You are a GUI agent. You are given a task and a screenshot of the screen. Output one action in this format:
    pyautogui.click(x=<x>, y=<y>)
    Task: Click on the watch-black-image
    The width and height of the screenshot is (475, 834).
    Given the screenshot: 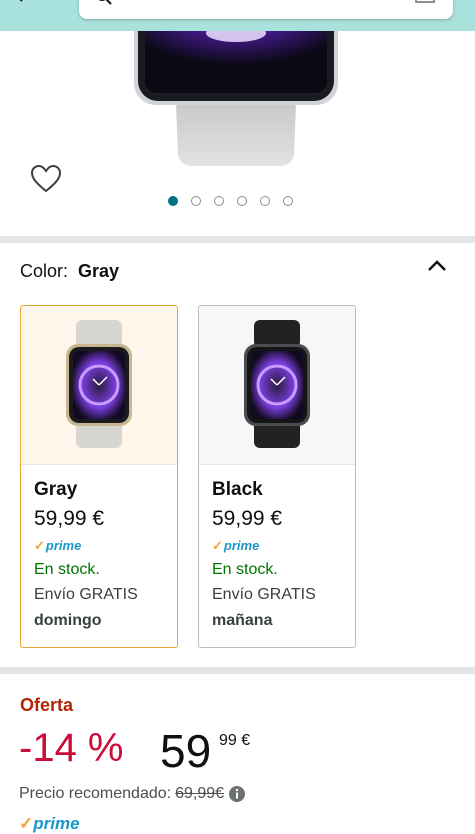 What is the action you would take?
    pyautogui.click(x=277, y=384)
    